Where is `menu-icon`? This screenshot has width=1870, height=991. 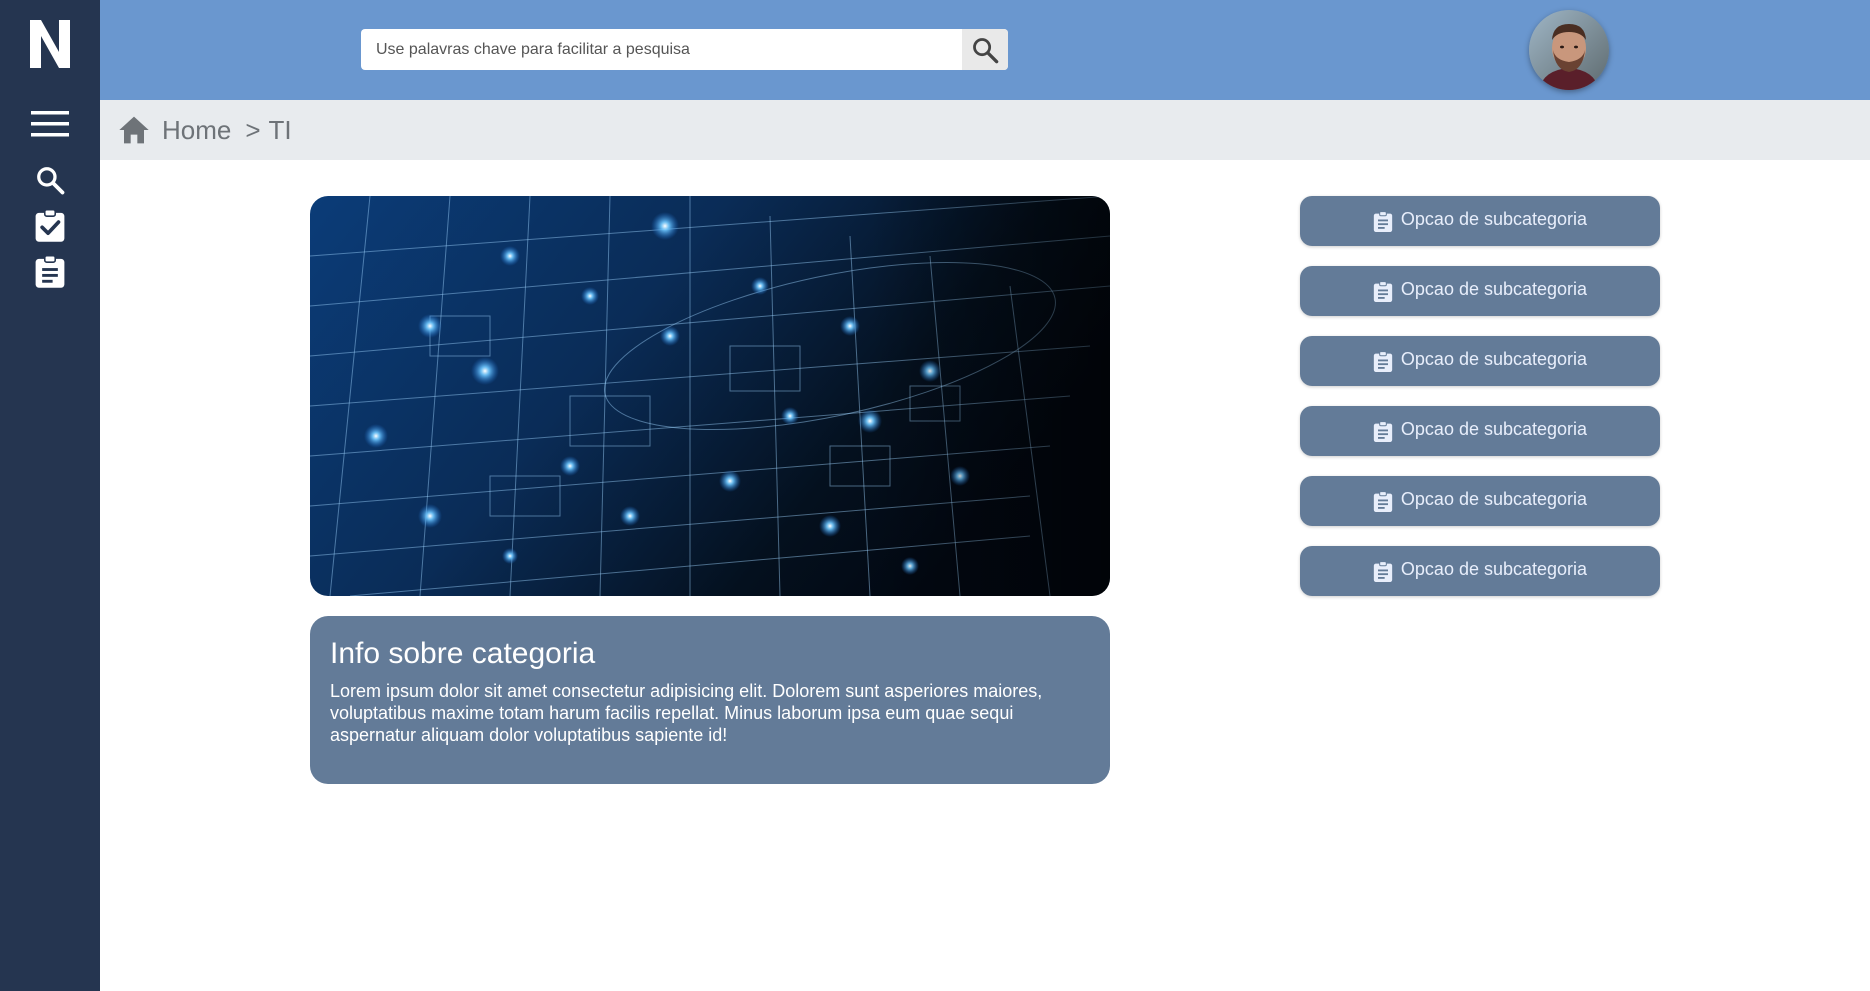 menu-icon is located at coordinates (50, 124).